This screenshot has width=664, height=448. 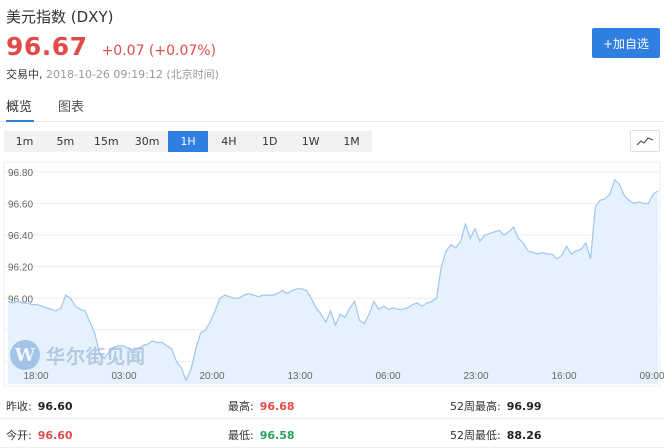 I want to click on chart-type-toggle, so click(x=645, y=141).